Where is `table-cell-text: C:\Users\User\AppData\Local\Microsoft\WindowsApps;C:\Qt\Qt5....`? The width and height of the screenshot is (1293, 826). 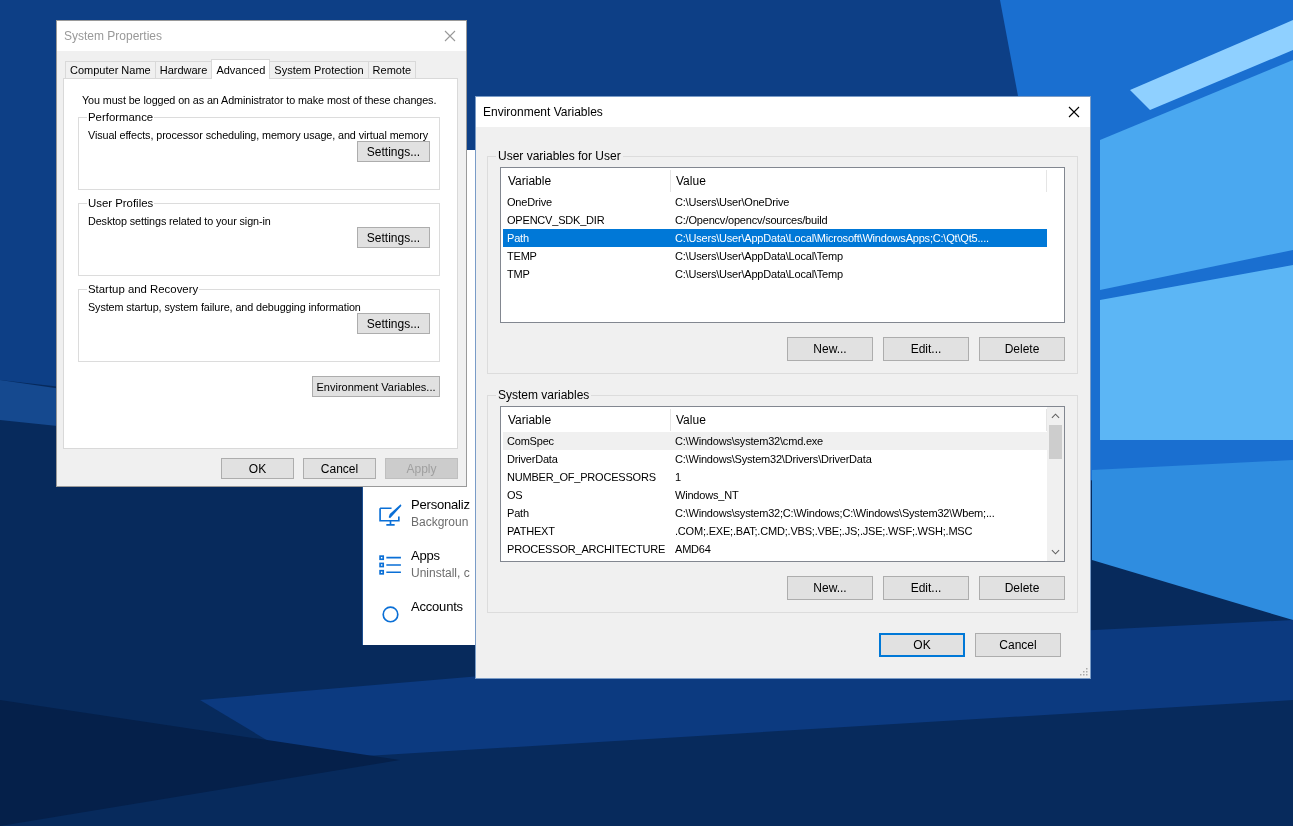 table-cell-text: C:\Users\User\AppData\Local\Microsoft\WindowsApps;C:\Qt\Qt5.... is located at coordinates (832, 238).